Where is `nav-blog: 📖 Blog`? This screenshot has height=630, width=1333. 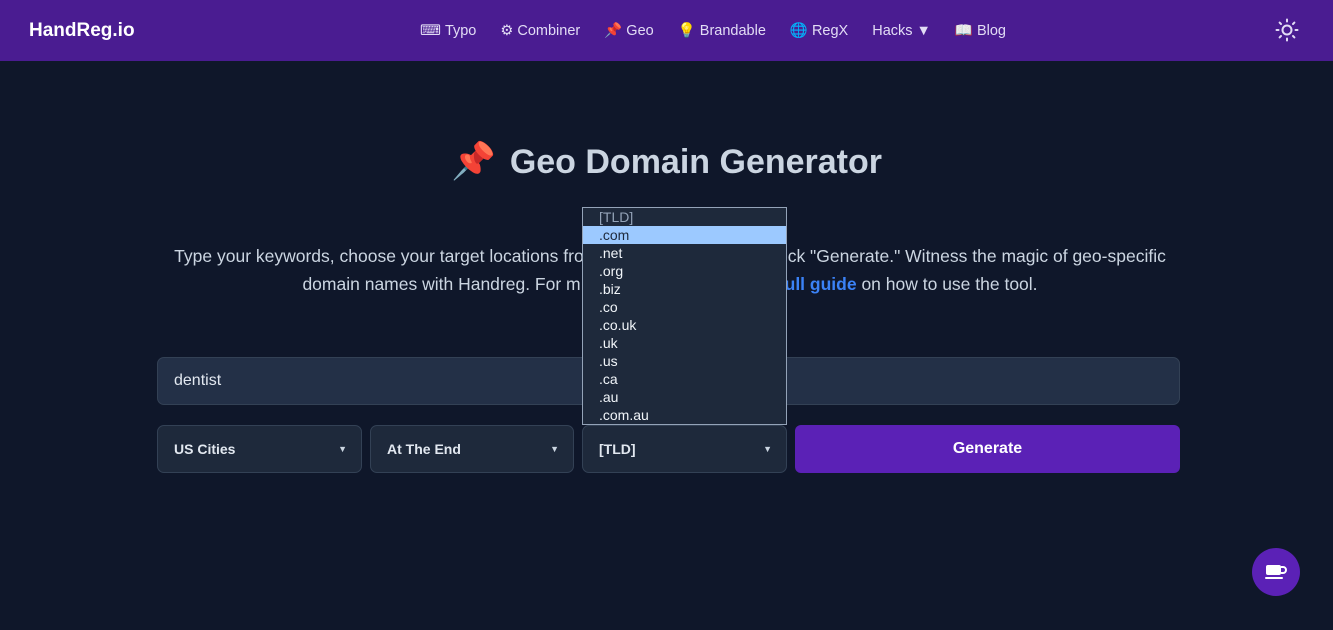 nav-blog: 📖 Blog is located at coordinates (980, 31).